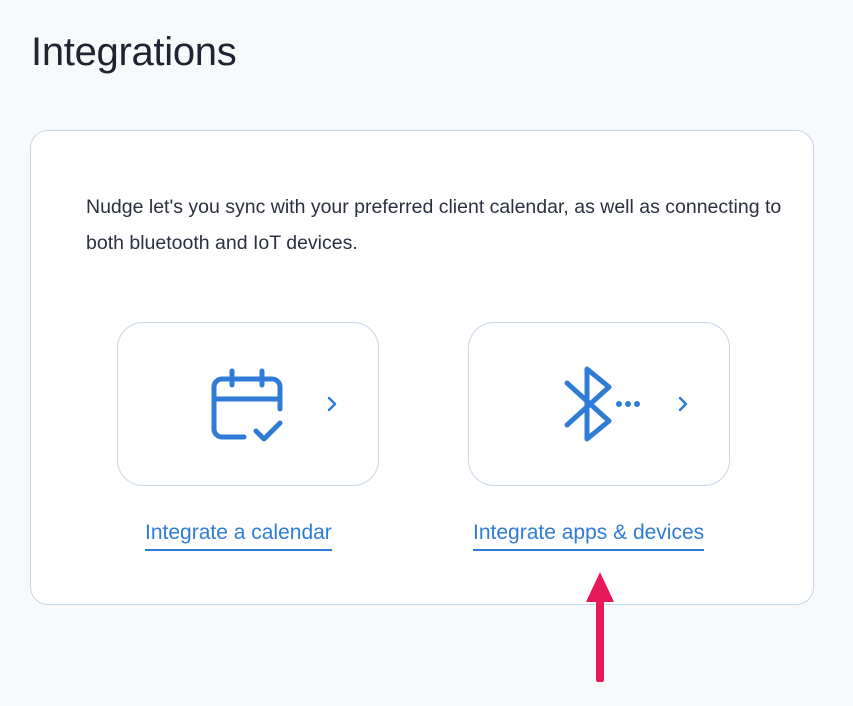  I want to click on annotation-arrow-up-icon, so click(600, 627).